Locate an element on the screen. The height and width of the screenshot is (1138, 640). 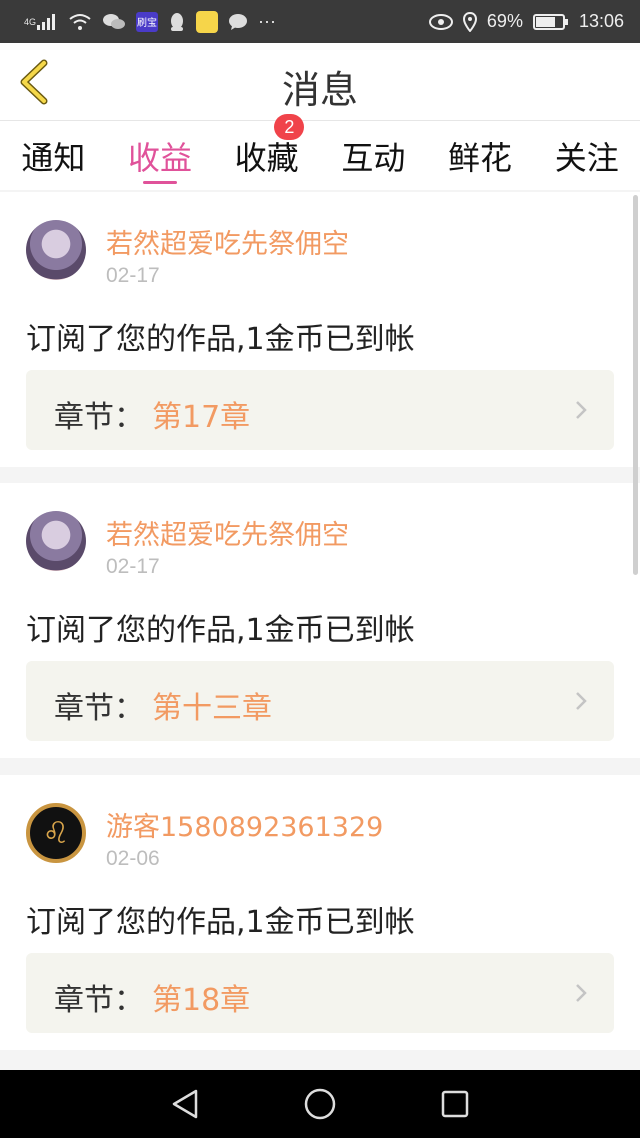
page-title: 消息 is located at coordinates (319, 90).